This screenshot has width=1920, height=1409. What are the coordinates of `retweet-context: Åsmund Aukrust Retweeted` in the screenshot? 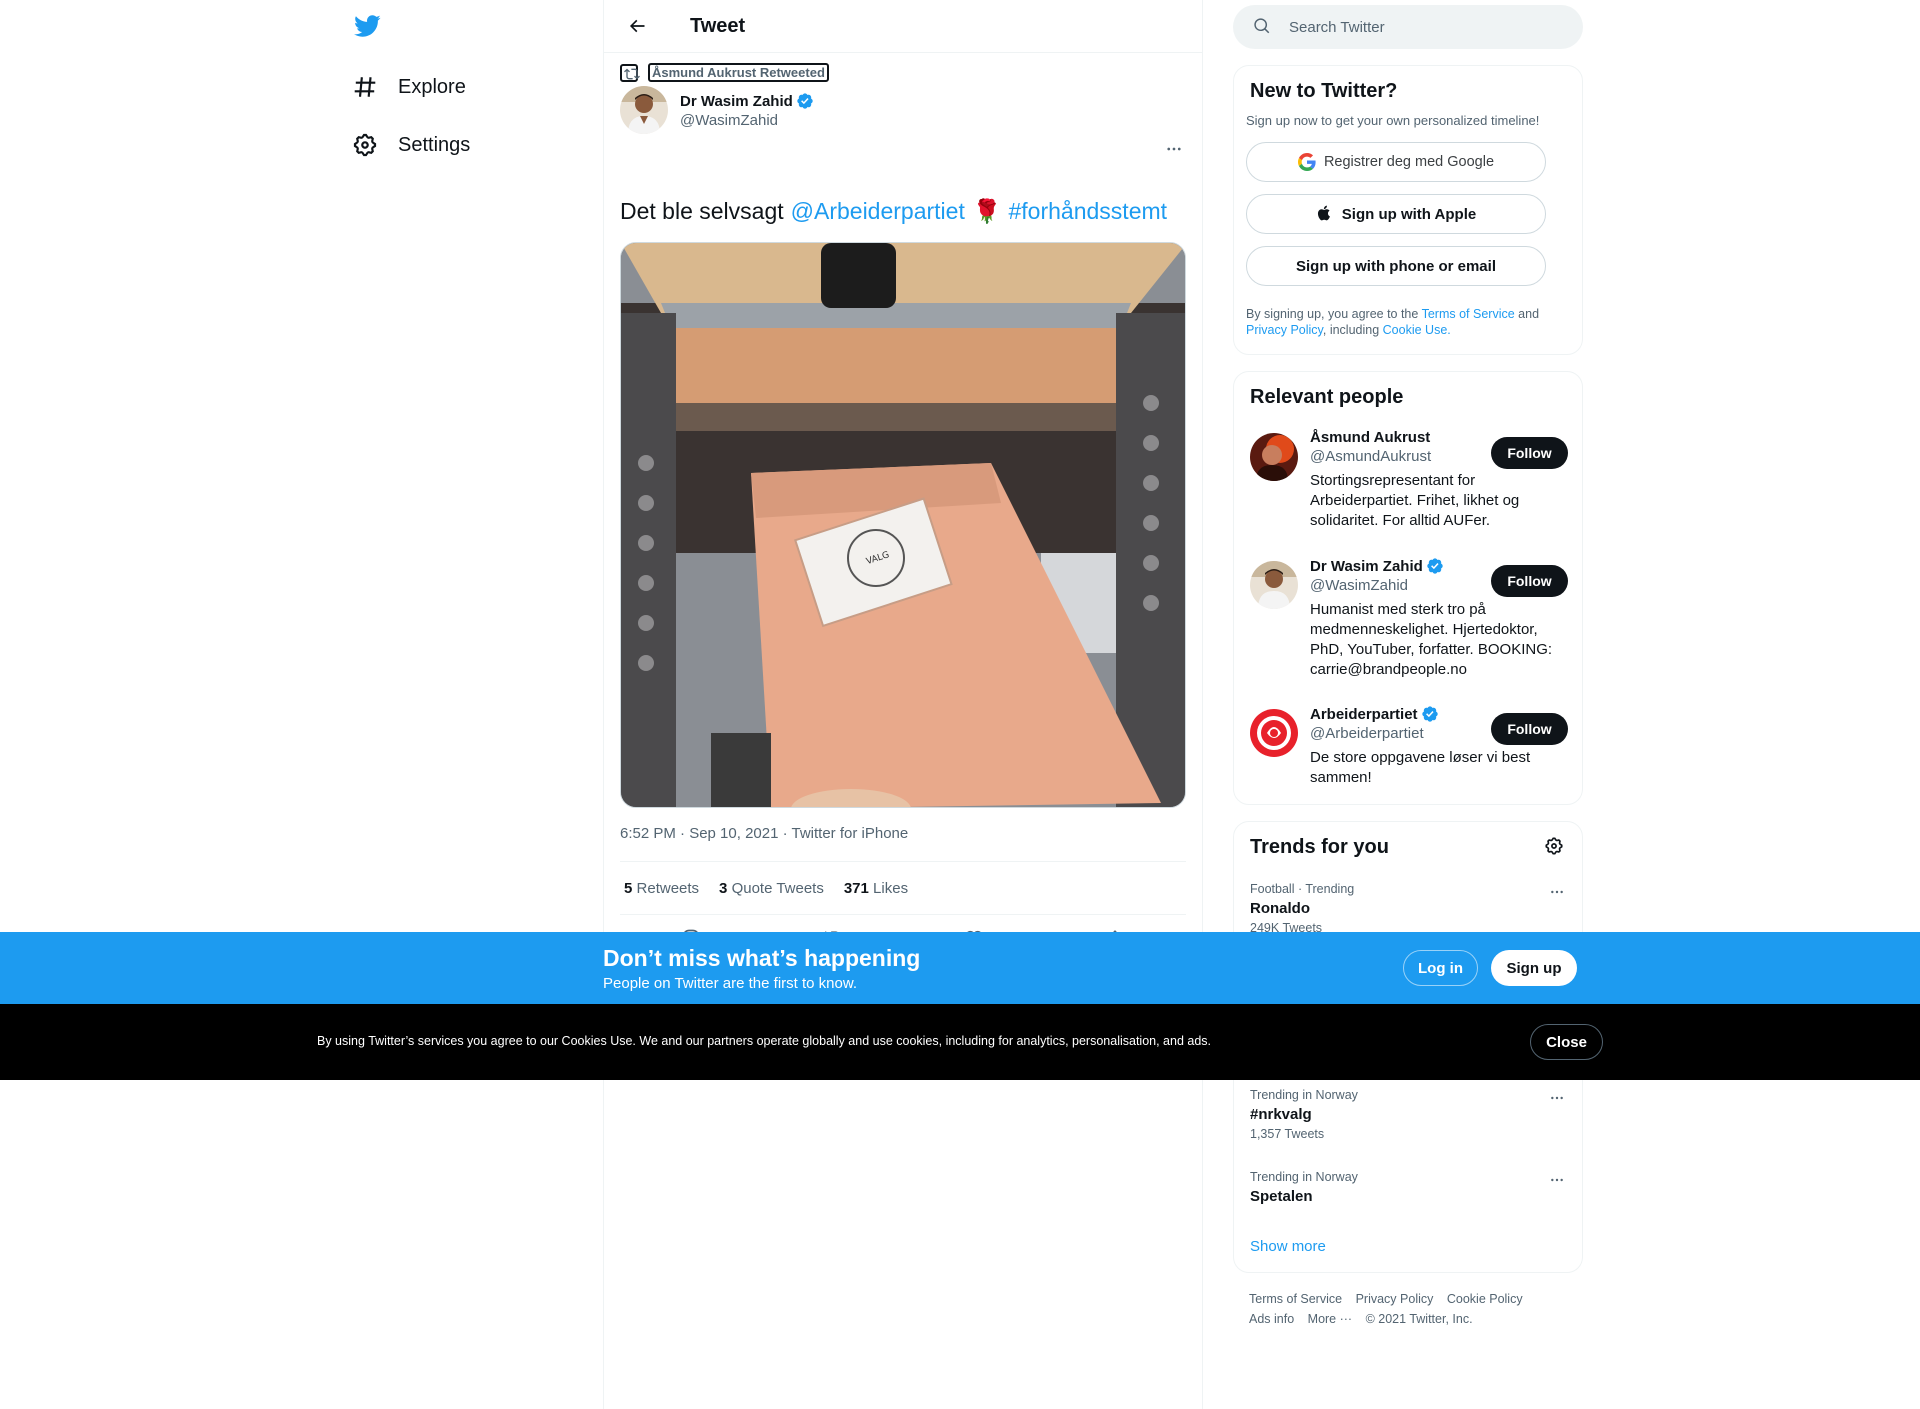 It's located at (724, 72).